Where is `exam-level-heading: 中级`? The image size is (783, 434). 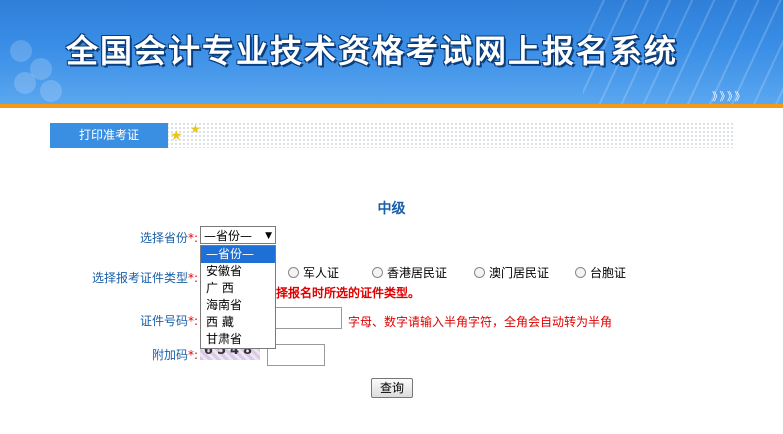 exam-level-heading: 中级 is located at coordinates (391, 209).